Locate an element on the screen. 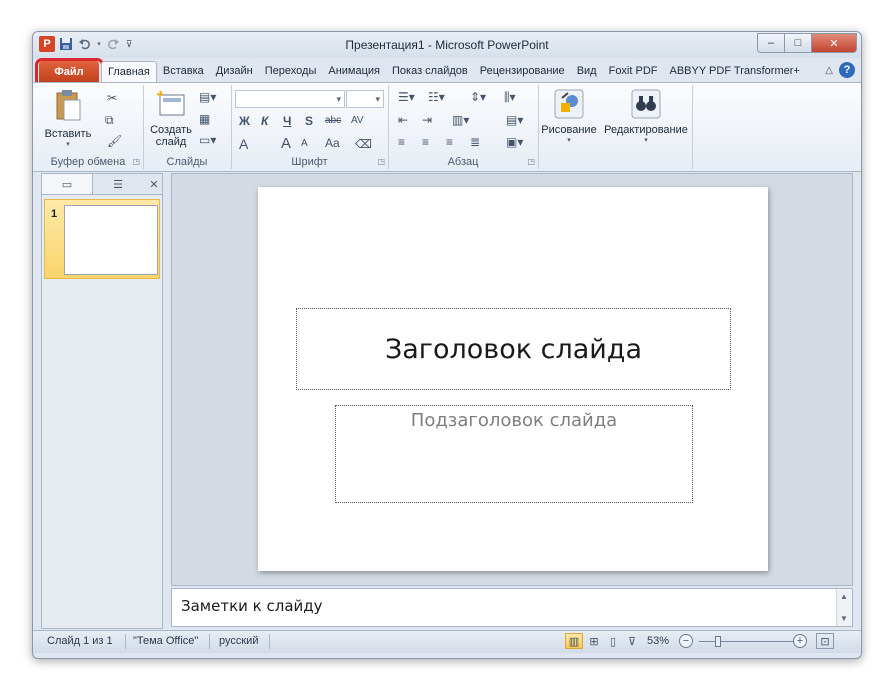  bold-button: Ж is located at coordinates (244, 121).